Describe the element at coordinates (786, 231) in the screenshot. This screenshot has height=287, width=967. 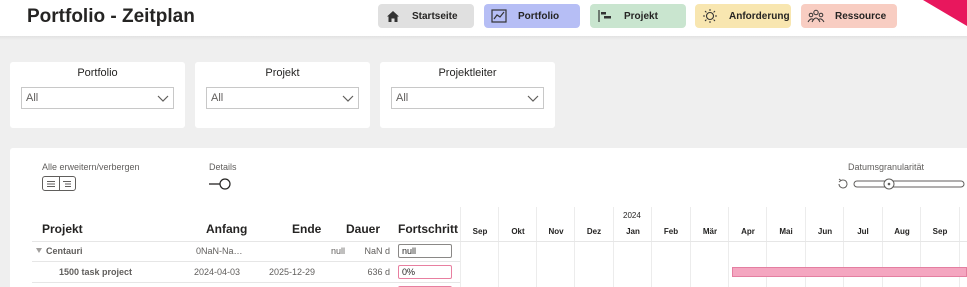
I see `month-header: Mai` at that location.